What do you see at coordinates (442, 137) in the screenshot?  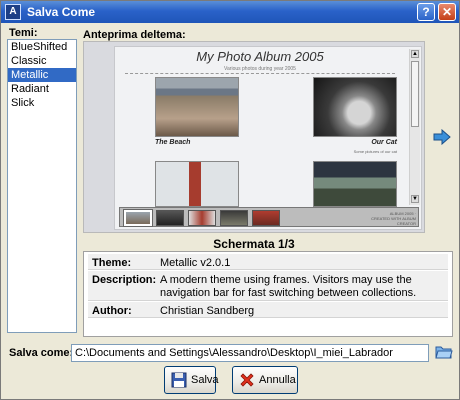 I see `arrow-right-icon` at bounding box center [442, 137].